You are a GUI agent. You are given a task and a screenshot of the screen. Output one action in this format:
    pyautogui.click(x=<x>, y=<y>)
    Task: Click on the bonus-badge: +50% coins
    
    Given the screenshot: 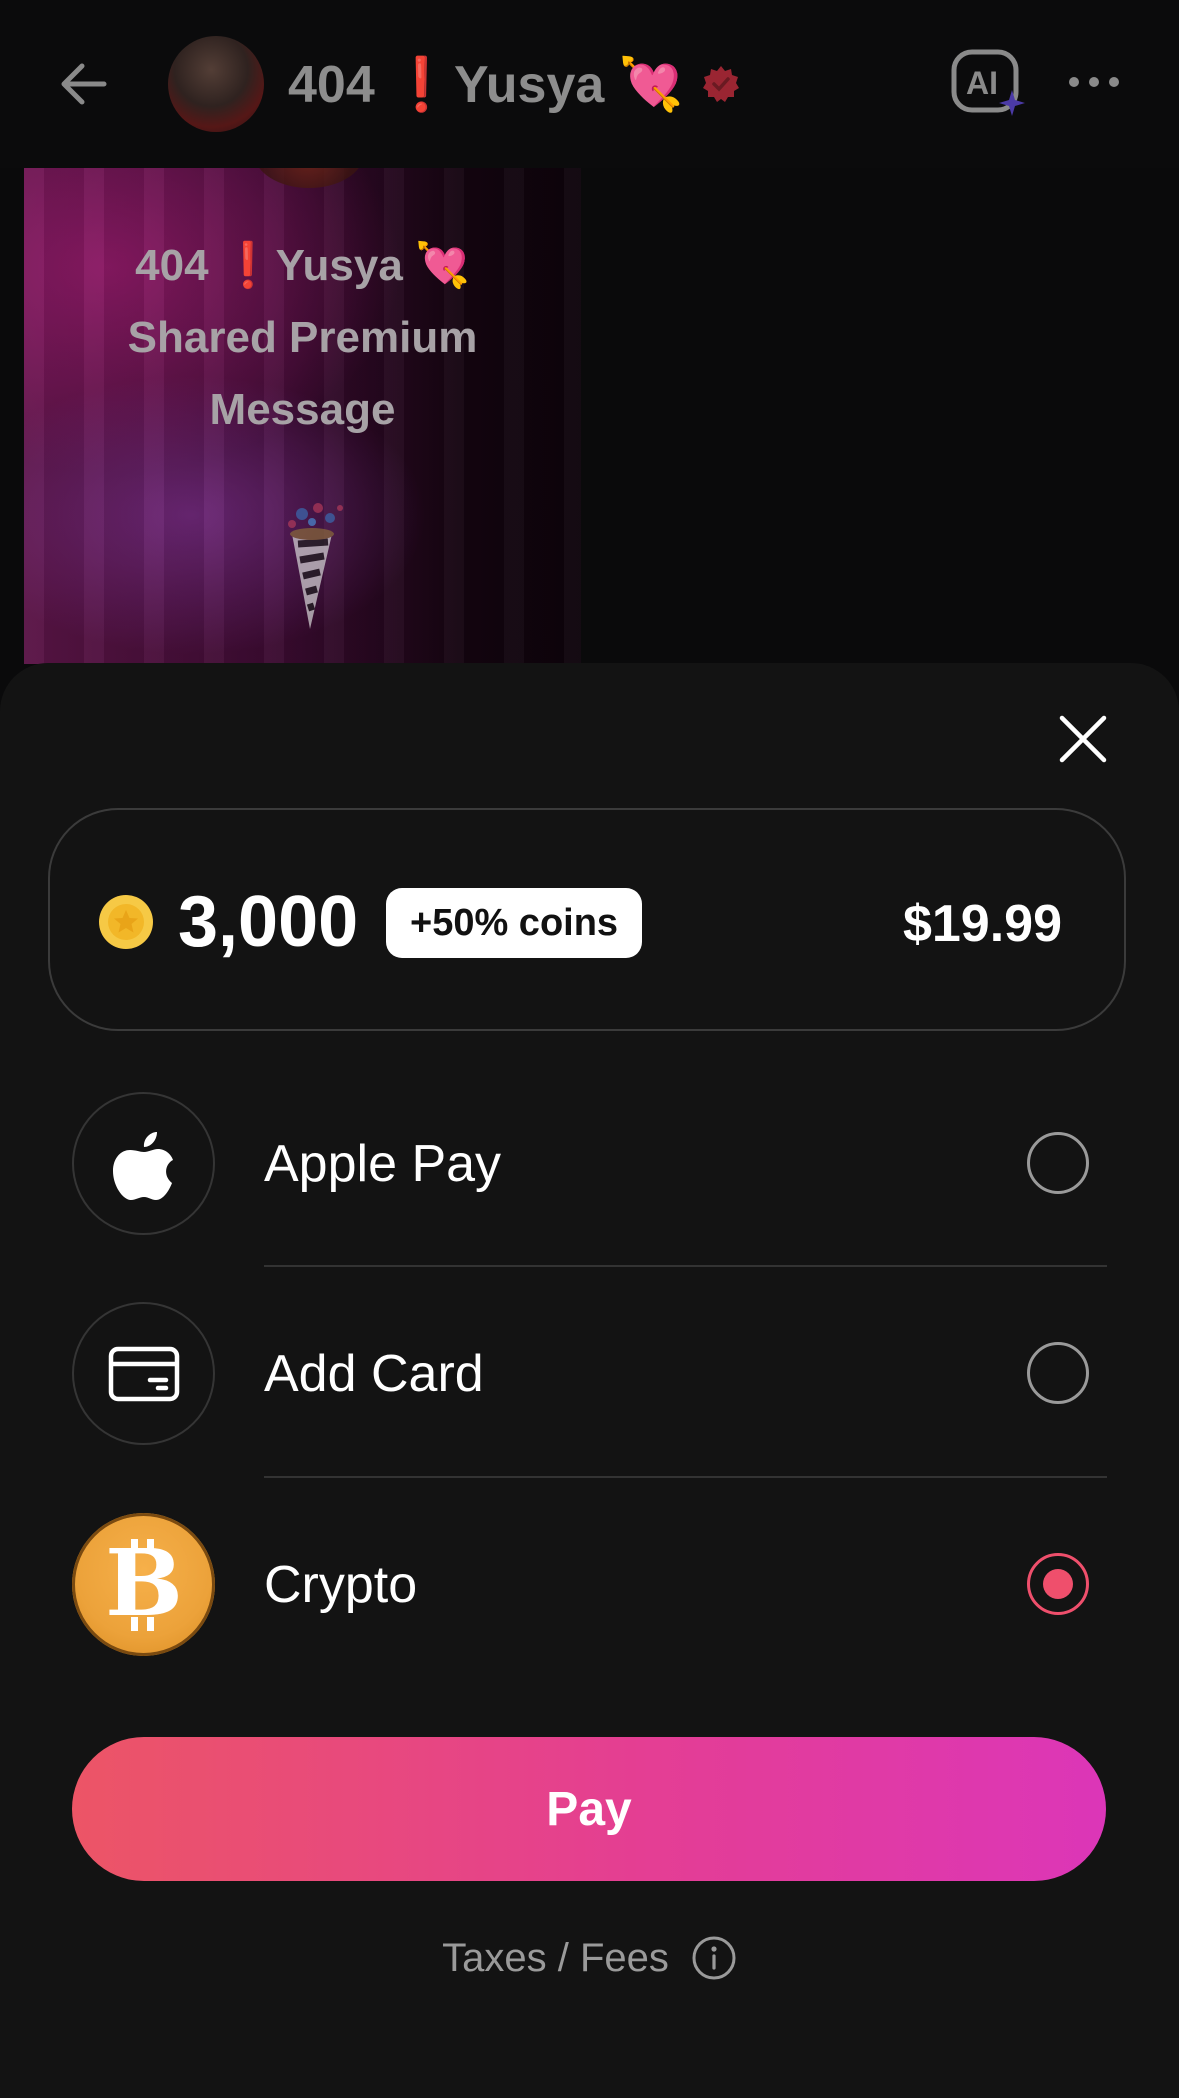 What is the action you would take?
    pyautogui.click(x=514, y=923)
    